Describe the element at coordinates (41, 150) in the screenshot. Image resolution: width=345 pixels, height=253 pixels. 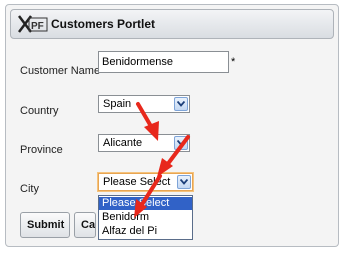
I see `province-label: Province` at that location.